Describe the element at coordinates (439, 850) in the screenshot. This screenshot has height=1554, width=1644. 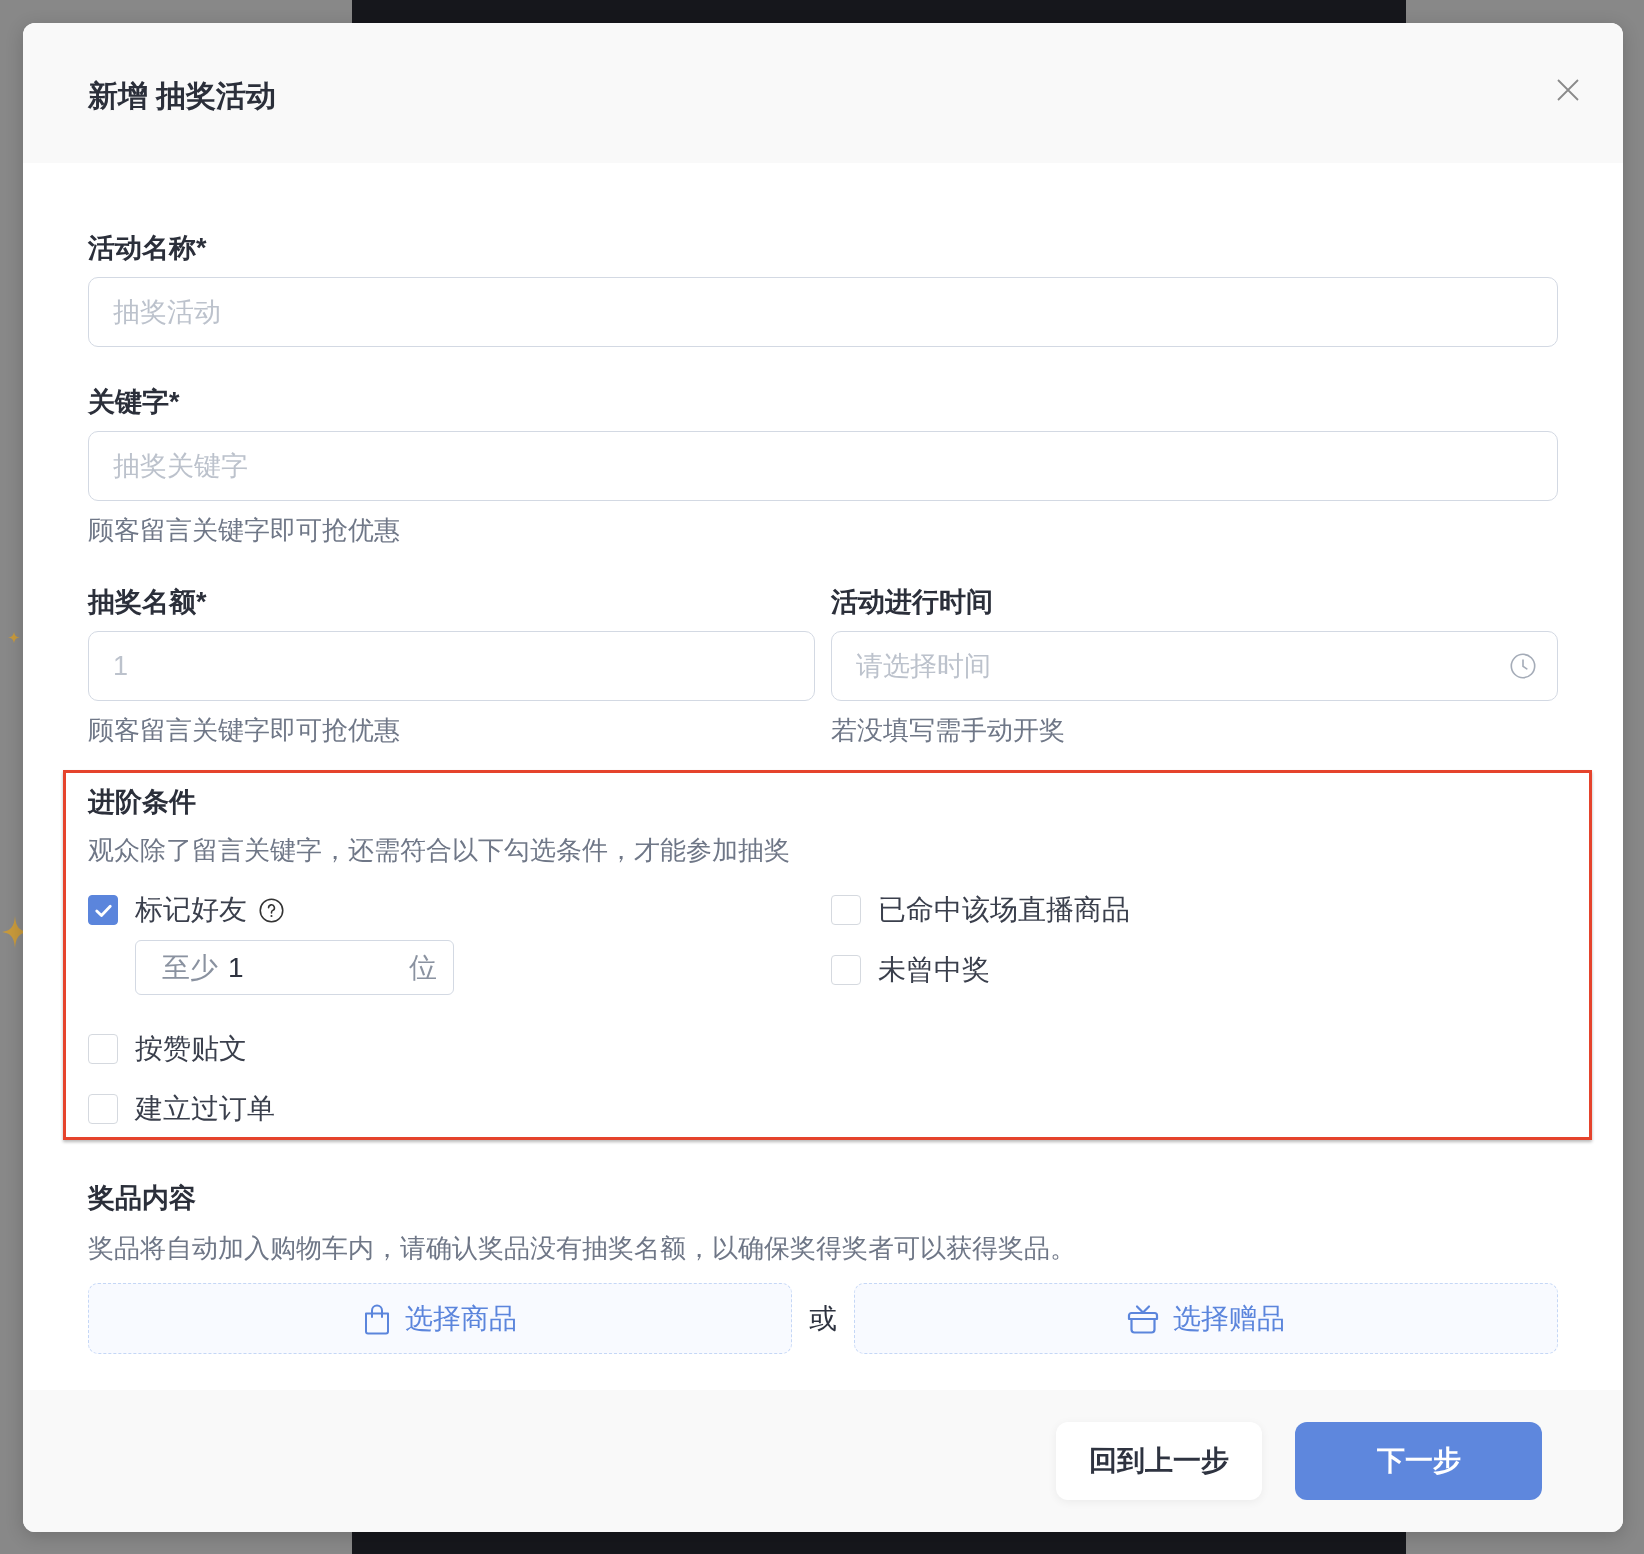
I see `section-description: 观众除了留言关键字，还需符合以下勾选条件，才能参加抽奖` at that location.